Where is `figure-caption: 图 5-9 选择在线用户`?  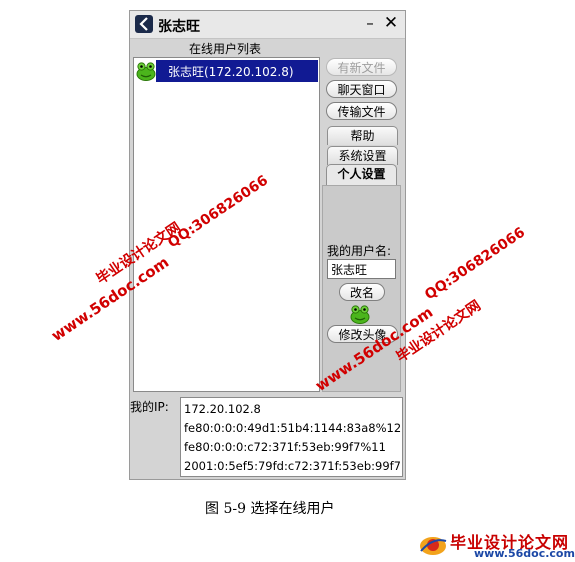
figure-caption: 图 5-9 选择在线用户 is located at coordinates (270, 509).